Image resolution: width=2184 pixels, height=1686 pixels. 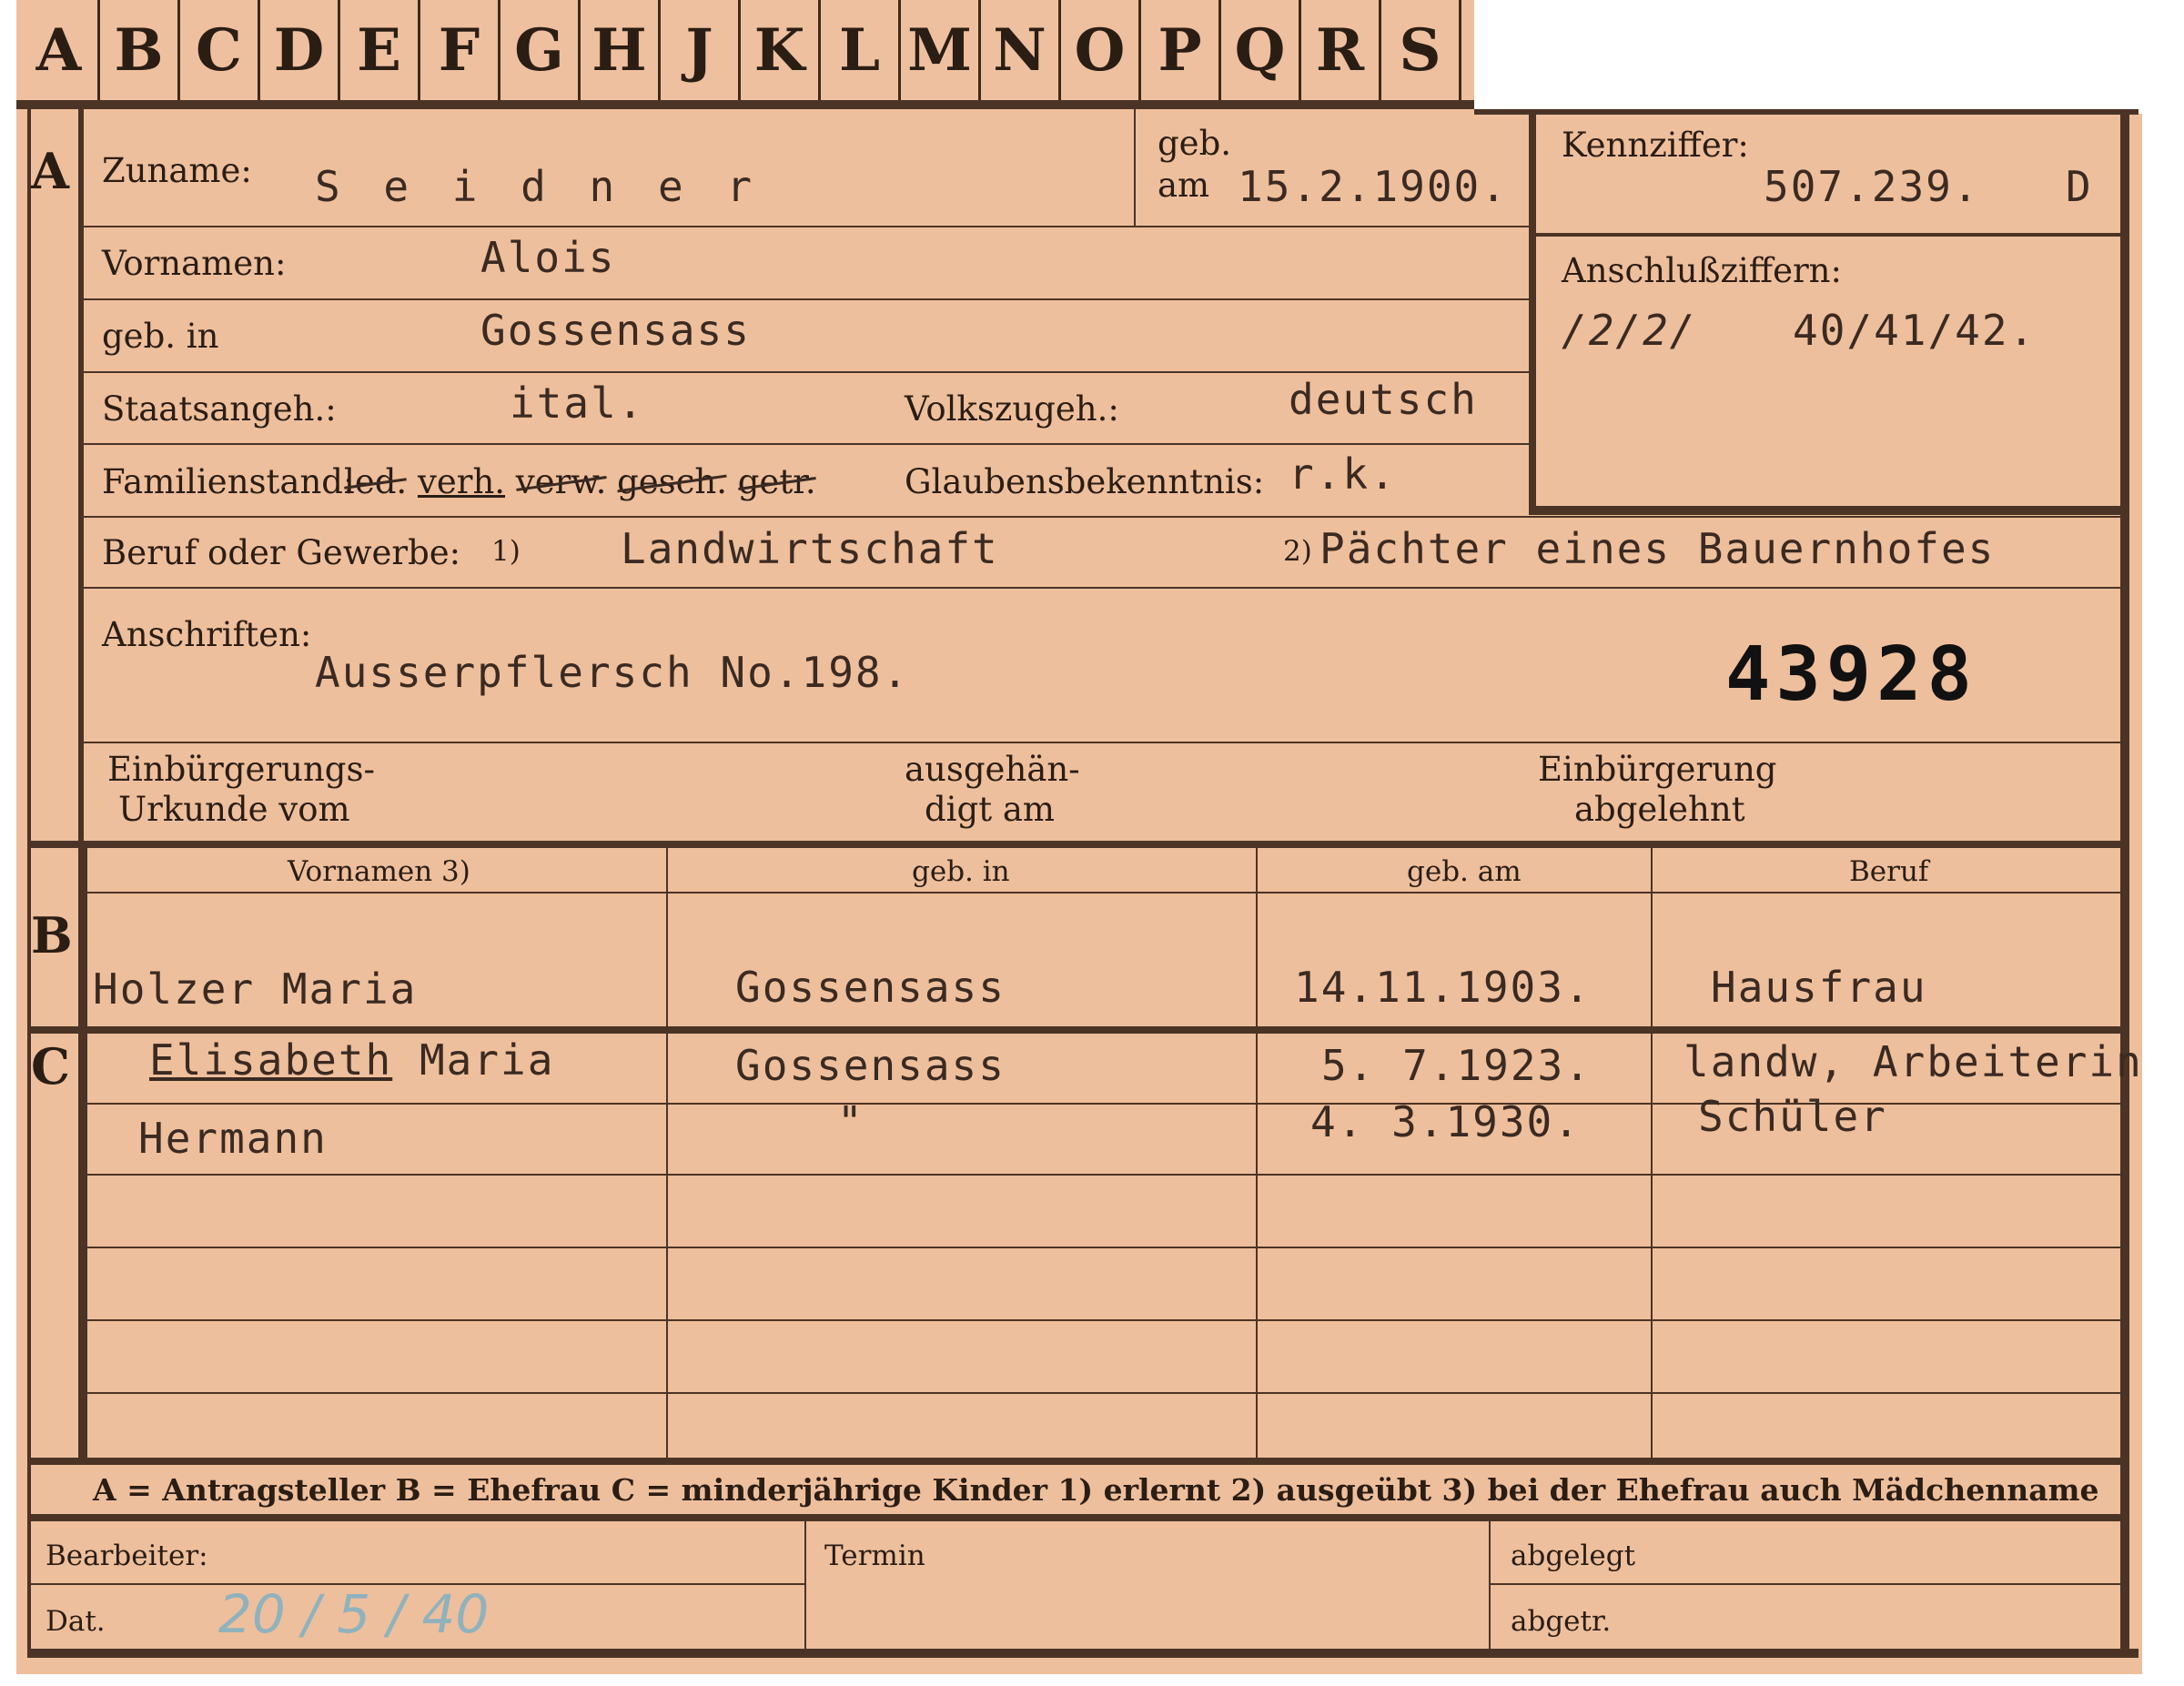 What do you see at coordinates (777, 481) in the screenshot?
I see `marital-option-separated: getr.` at bounding box center [777, 481].